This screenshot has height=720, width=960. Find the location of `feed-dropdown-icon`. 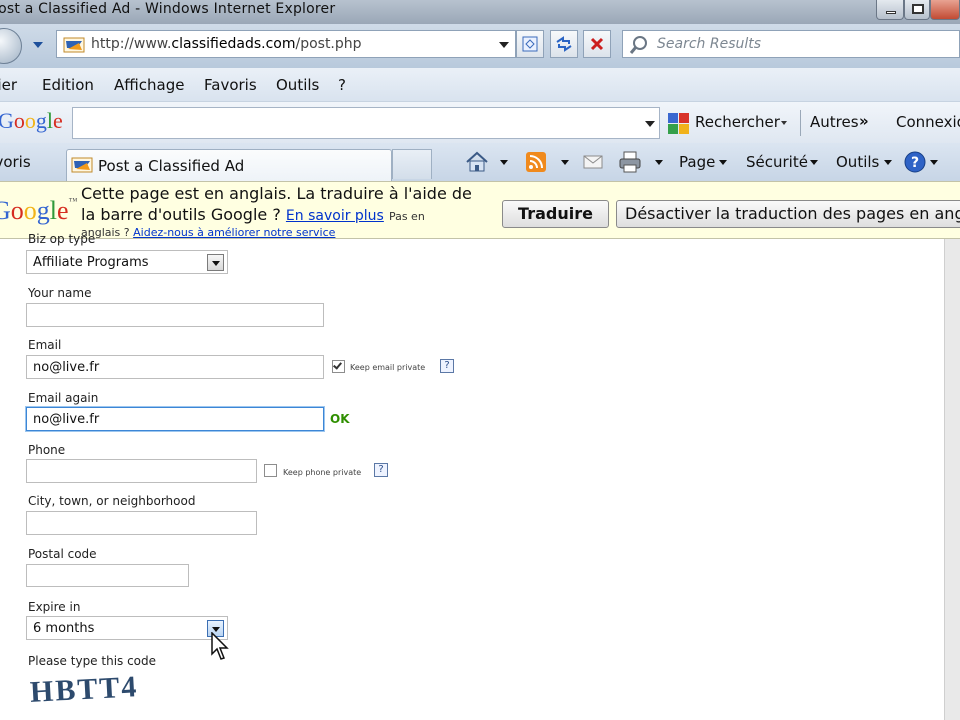

feed-dropdown-icon is located at coordinates (565, 162).